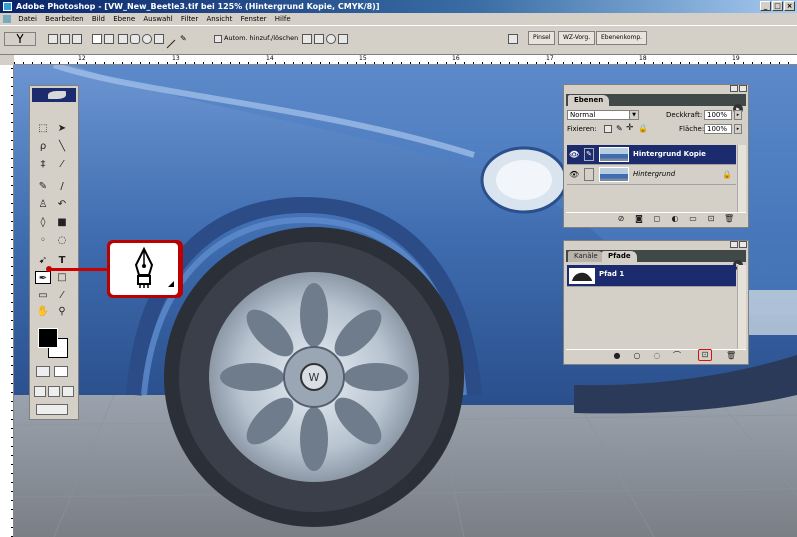 This screenshot has height=537, width=797. What do you see at coordinates (718, 129) in the screenshot?
I see `fill-input: 100%` at bounding box center [718, 129].